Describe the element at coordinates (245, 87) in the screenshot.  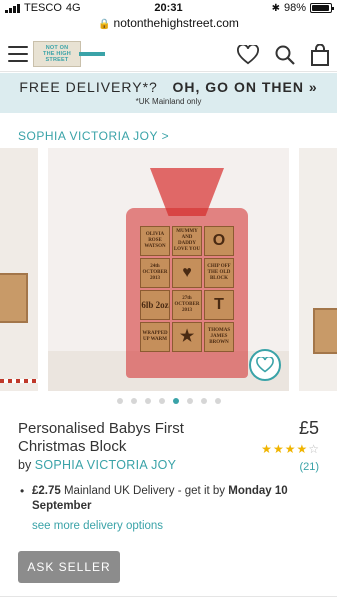
I see `banner-right-text: OH, GO ON THEN »` at that location.